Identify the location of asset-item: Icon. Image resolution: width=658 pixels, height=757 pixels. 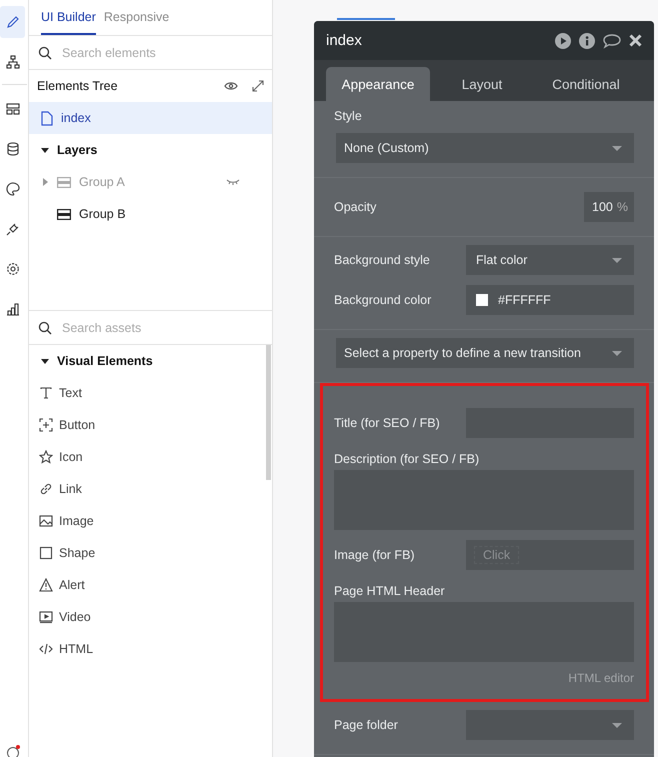
(147, 457).